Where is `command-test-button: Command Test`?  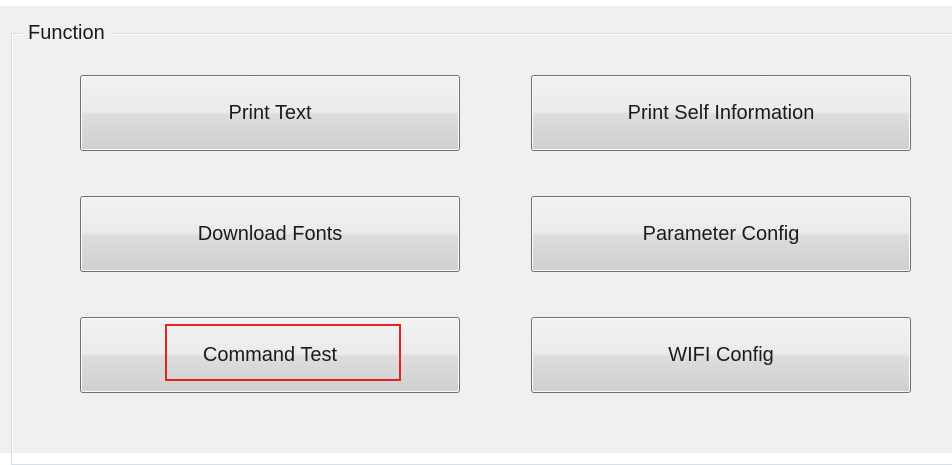
command-test-button: Command Test is located at coordinates (270, 355).